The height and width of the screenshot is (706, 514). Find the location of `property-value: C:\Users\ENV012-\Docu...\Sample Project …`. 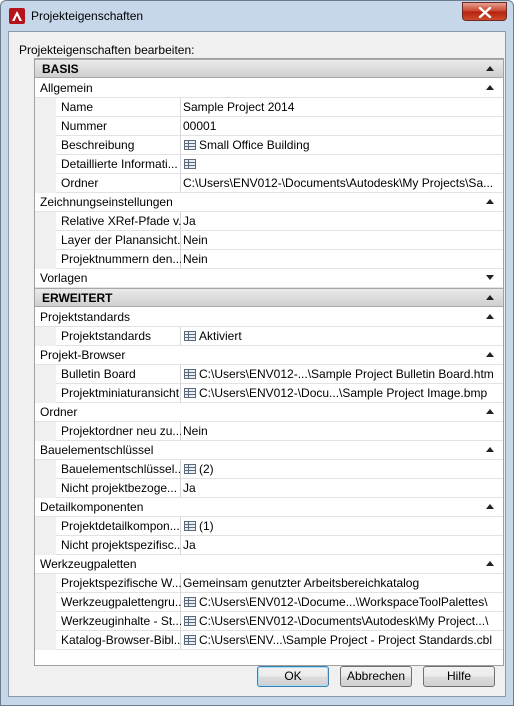

property-value: C:\Users\ENV012-\Docu...\Sample Project … is located at coordinates (342, 393).